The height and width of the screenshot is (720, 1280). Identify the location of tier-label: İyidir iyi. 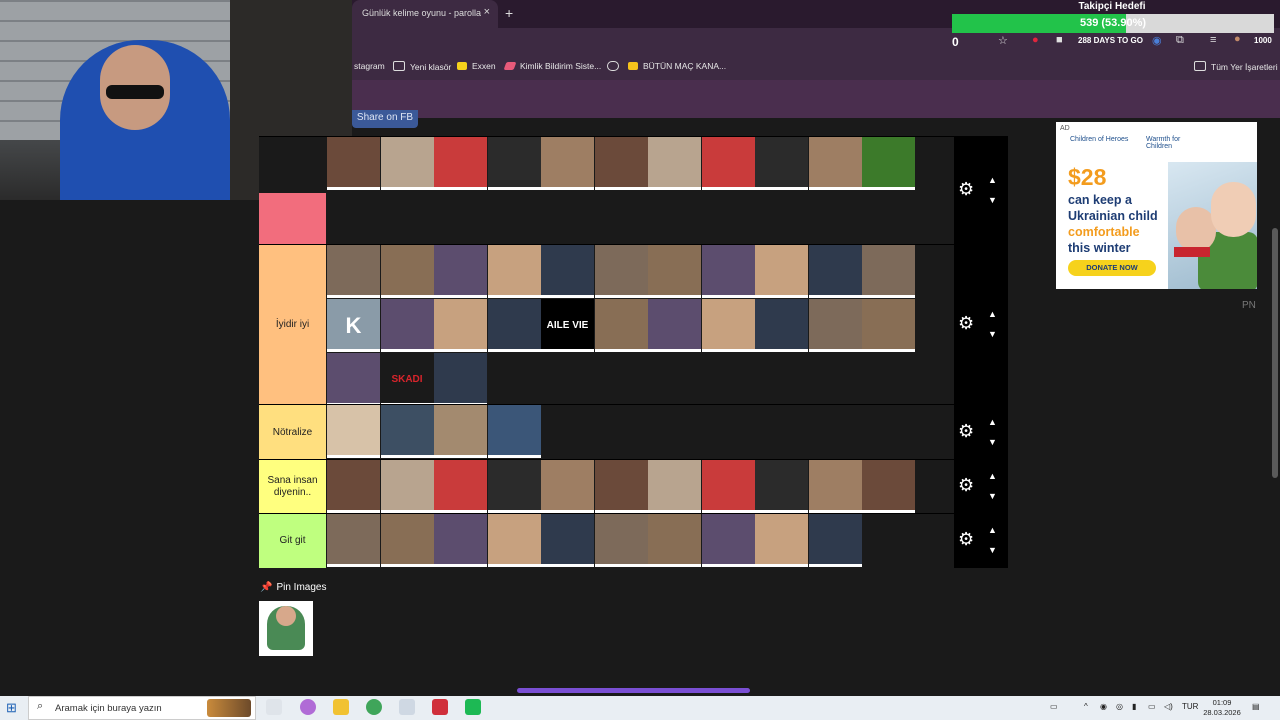
(292, 325).